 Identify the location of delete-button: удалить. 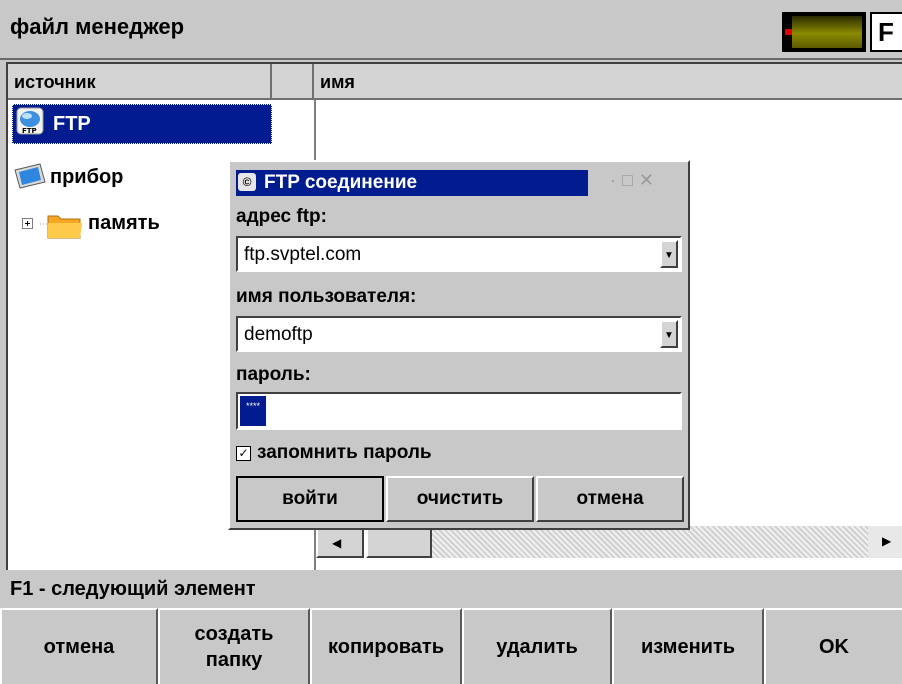
(537, 646).